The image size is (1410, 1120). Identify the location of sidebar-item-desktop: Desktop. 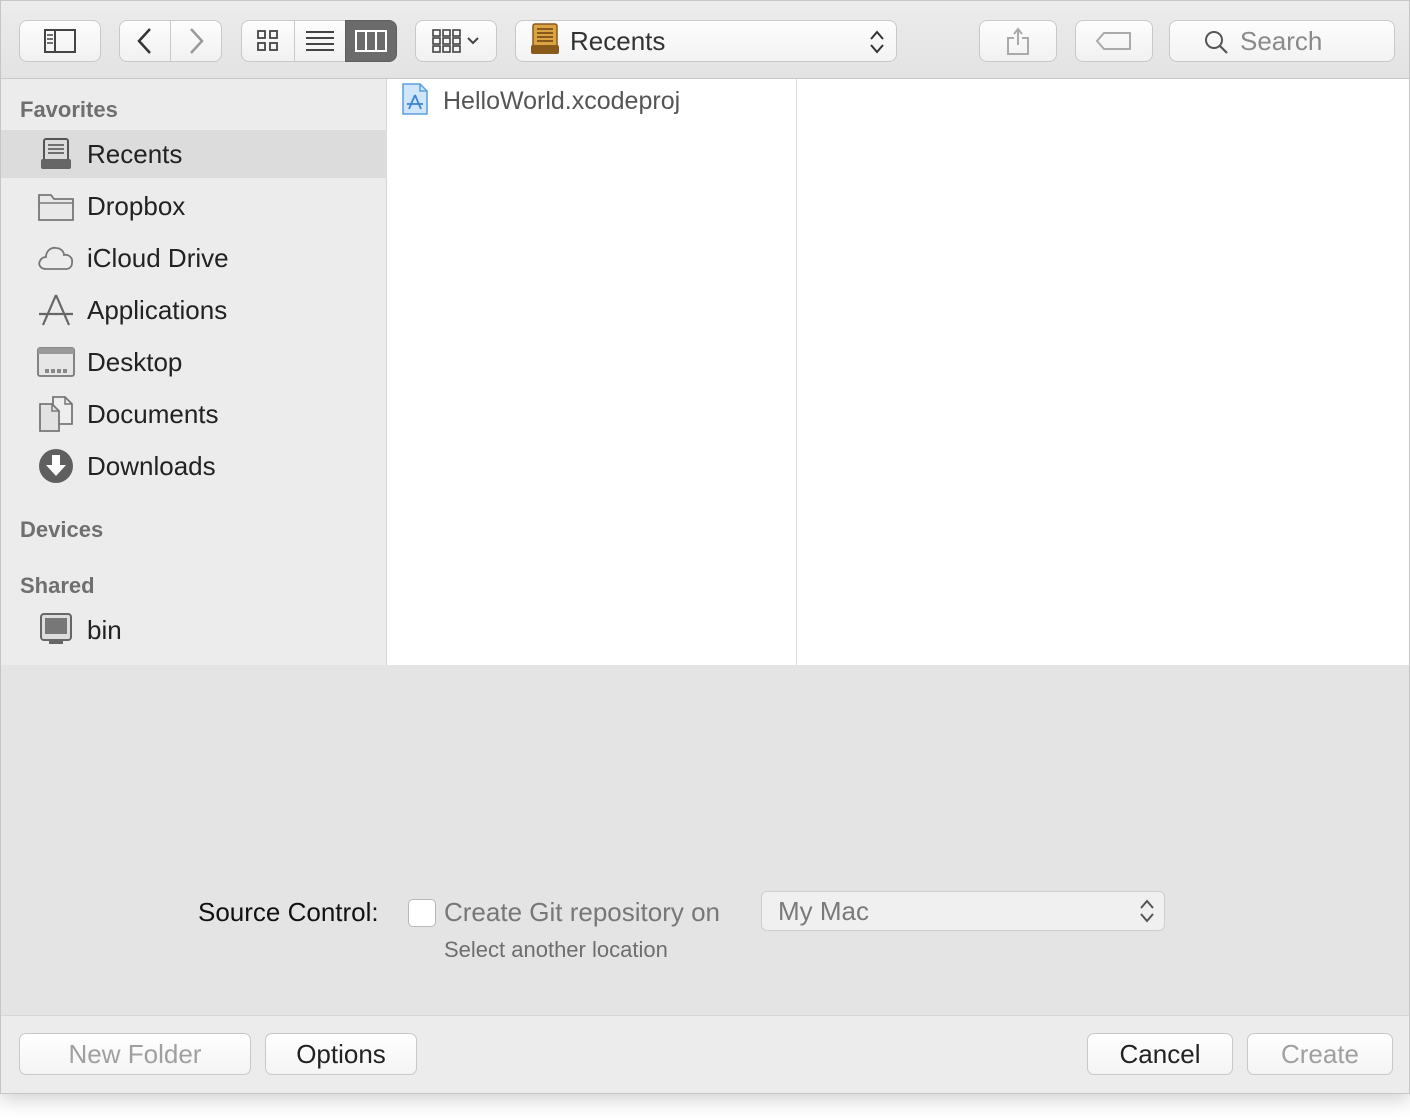
(194, 362).